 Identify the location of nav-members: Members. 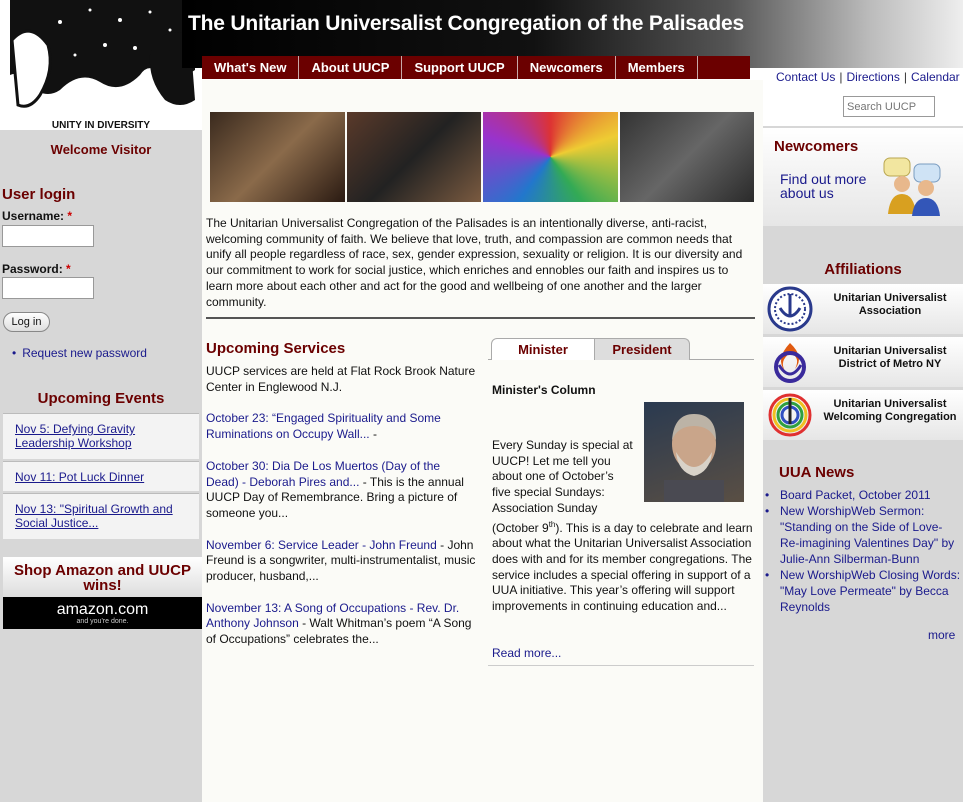
(657, 67).